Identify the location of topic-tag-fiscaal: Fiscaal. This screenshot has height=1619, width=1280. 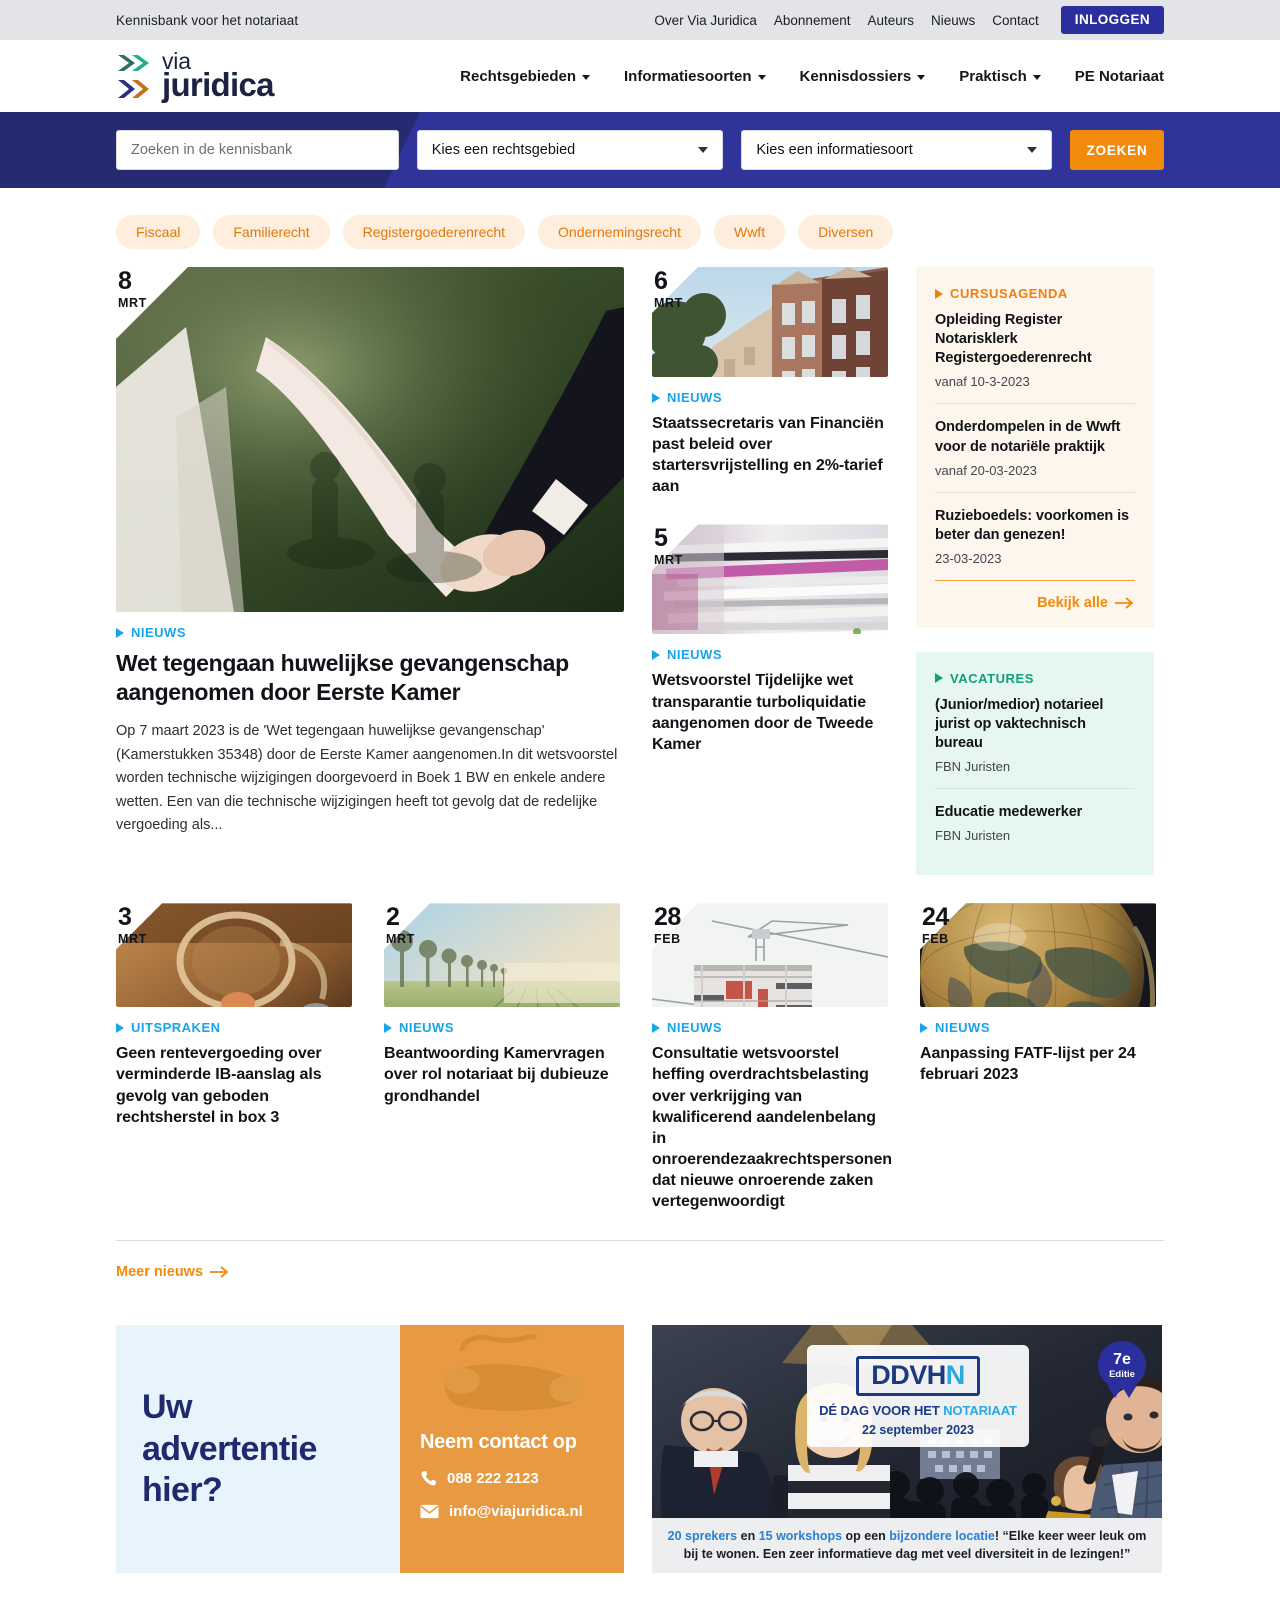
(158, 232).